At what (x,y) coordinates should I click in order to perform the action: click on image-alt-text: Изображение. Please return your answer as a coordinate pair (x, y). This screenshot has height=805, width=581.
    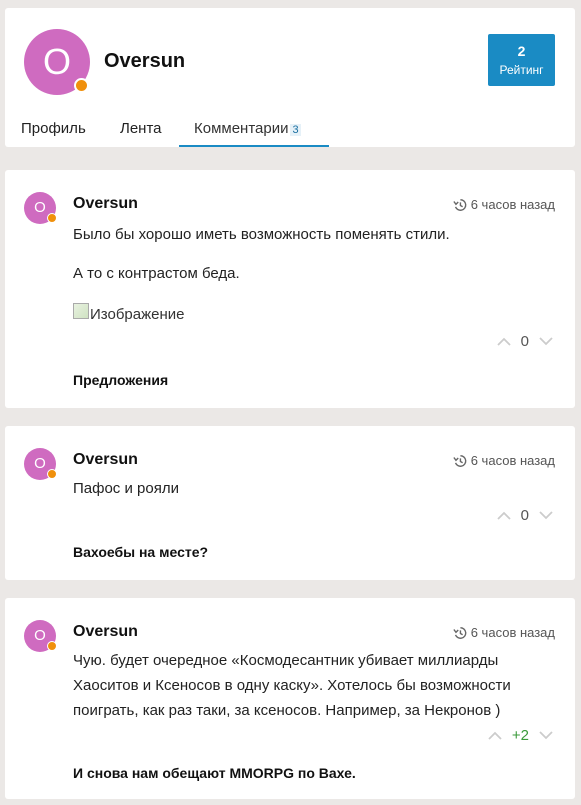
    Looking at the image, I should click on (137, 314).